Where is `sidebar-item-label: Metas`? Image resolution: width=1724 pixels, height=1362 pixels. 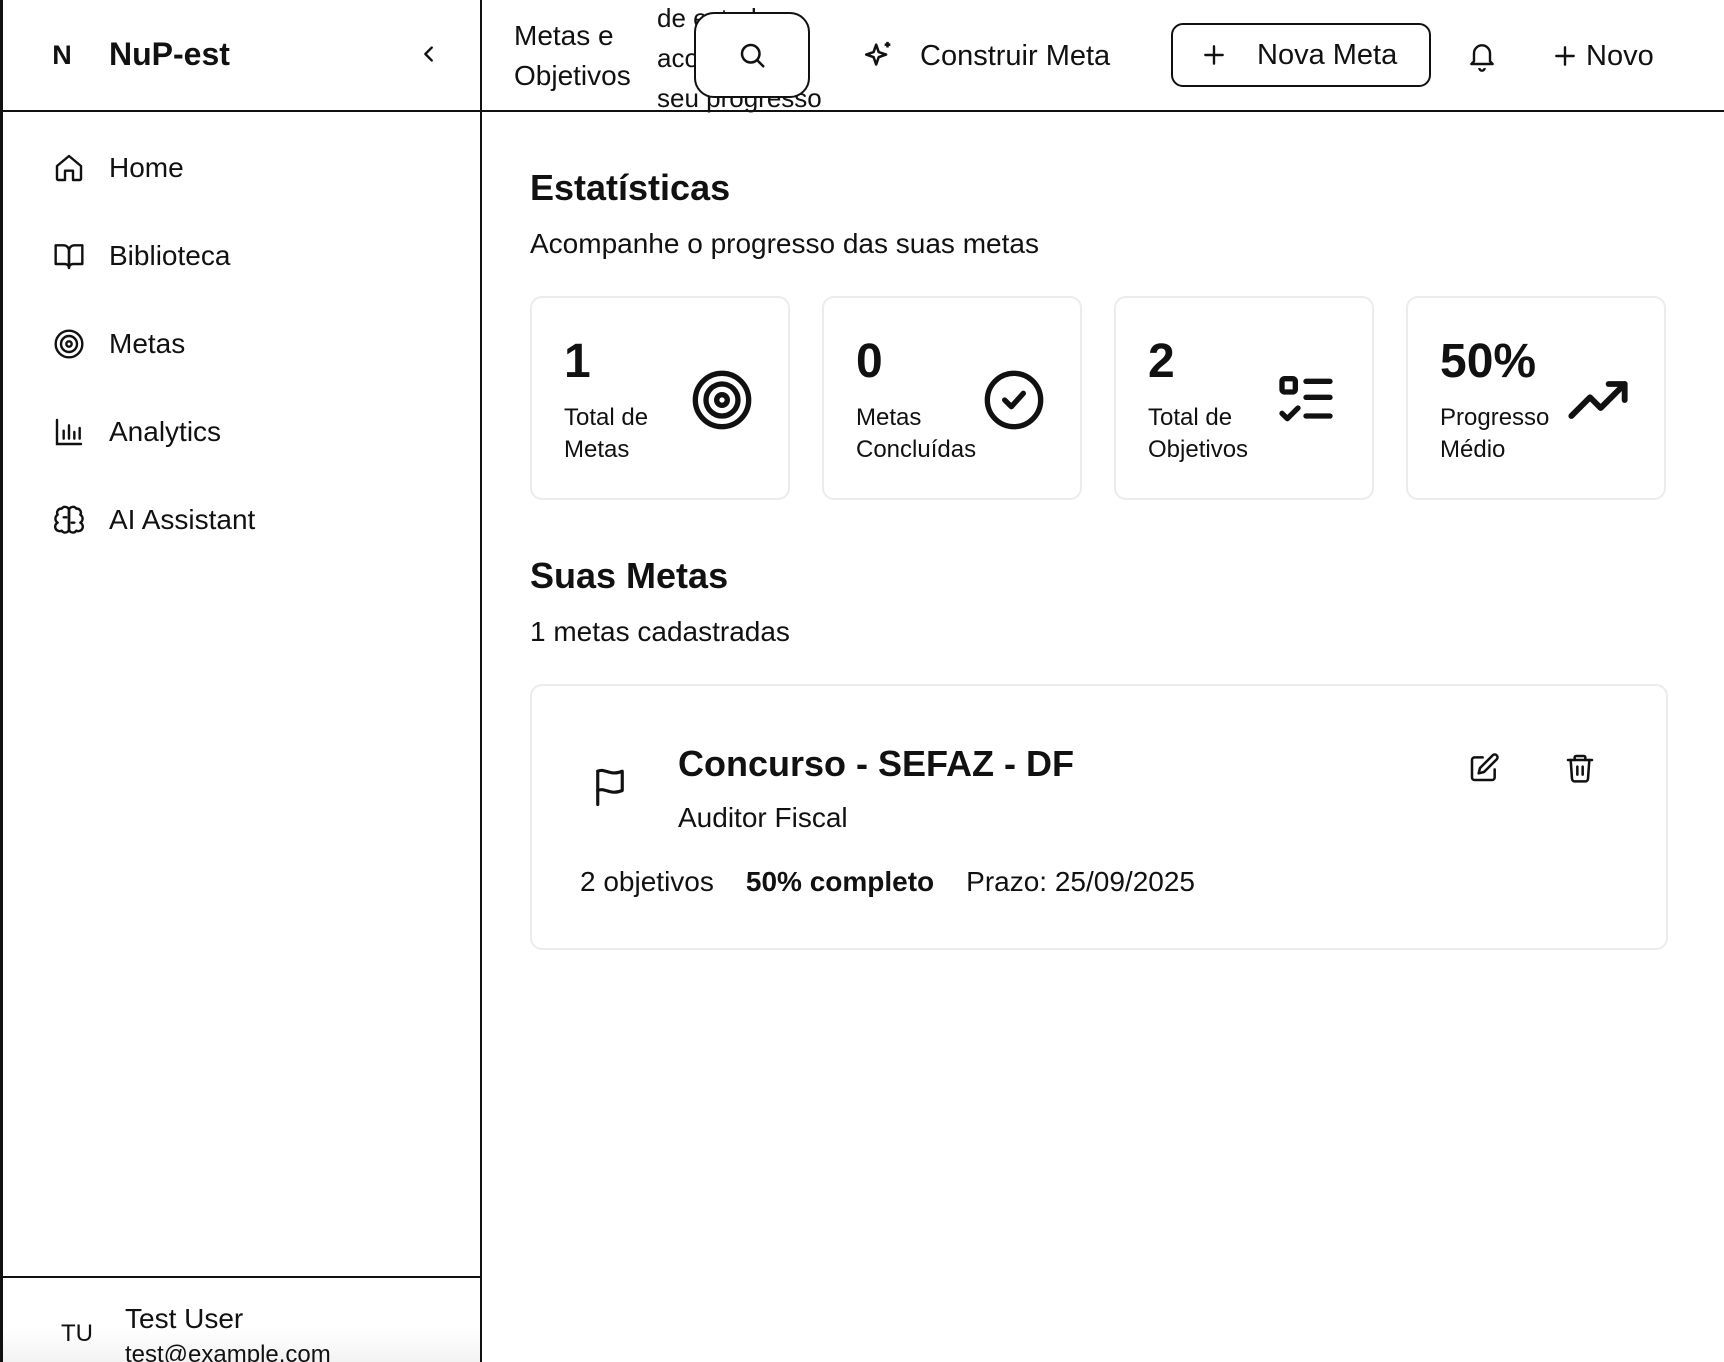
sidebar-item-label: Metas is located at coordinates (147, 343).